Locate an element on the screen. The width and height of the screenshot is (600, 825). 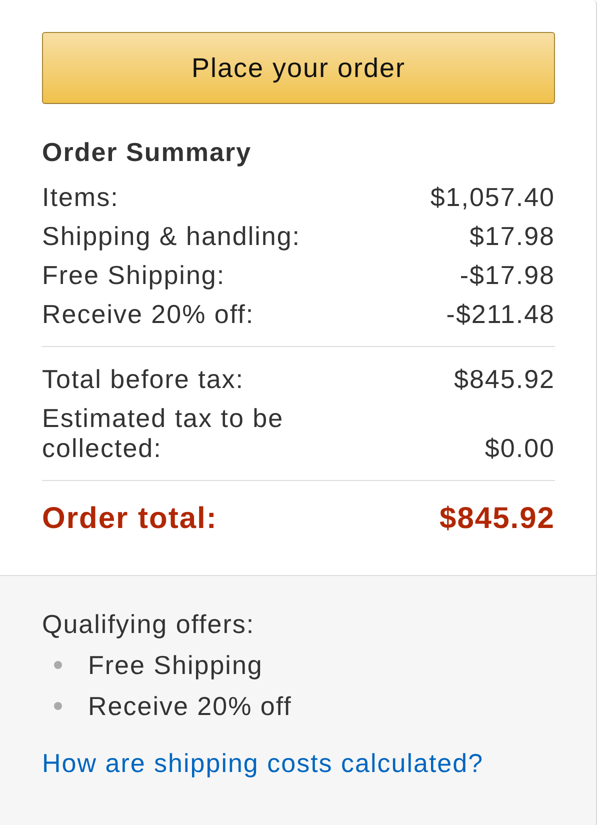
summary-title: Order Summary is located at coordinates (147, 152).